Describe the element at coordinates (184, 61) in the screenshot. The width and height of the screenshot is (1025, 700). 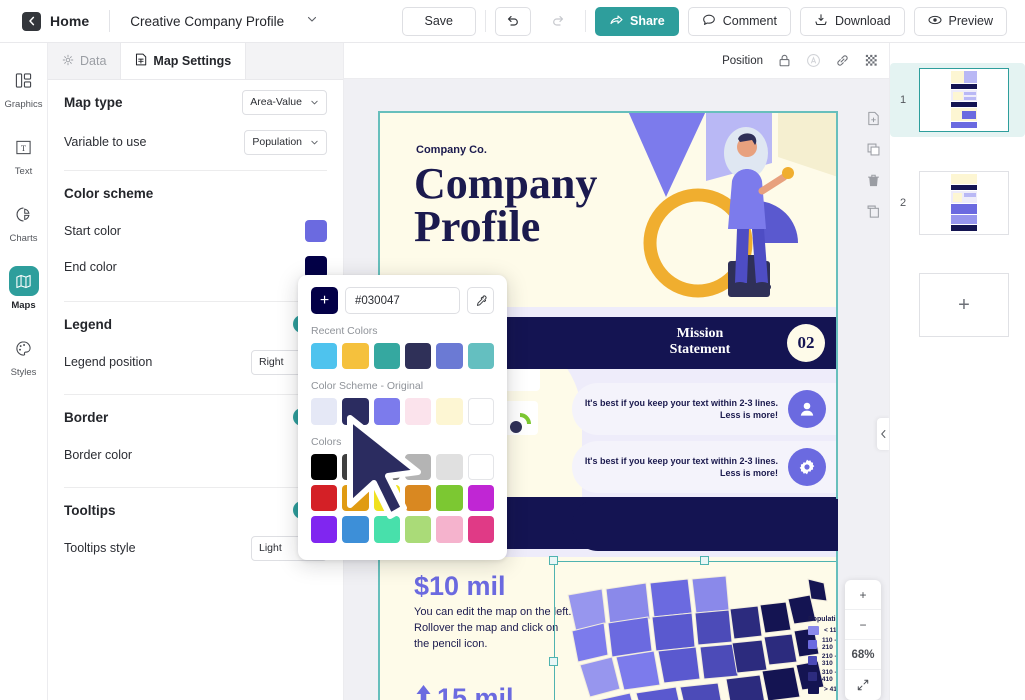
I see `tab-map-settings: Map Settings` at that location.